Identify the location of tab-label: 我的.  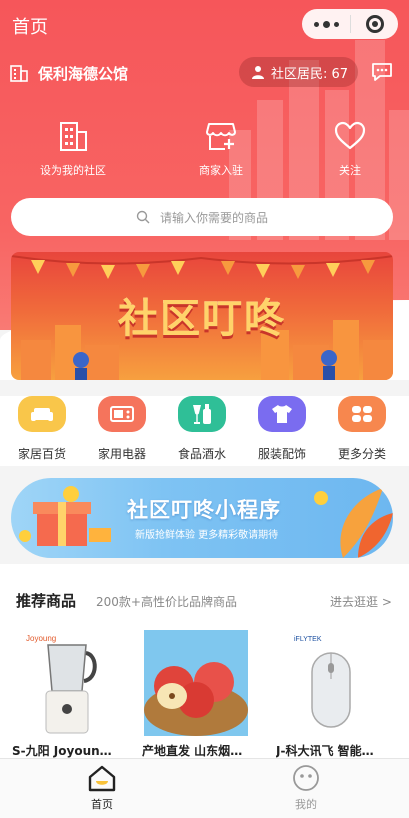
(306, 804).